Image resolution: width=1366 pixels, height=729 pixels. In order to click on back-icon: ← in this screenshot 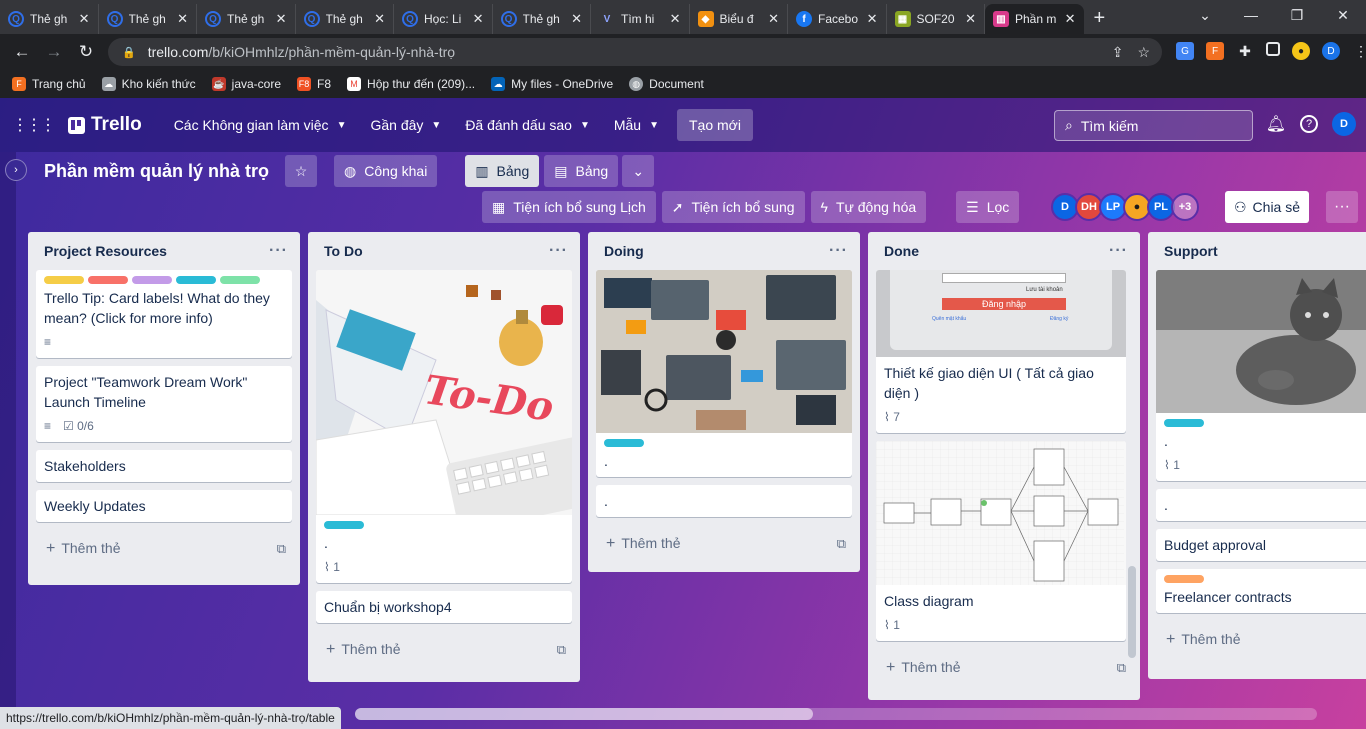, I will do `click(22, 52)`.